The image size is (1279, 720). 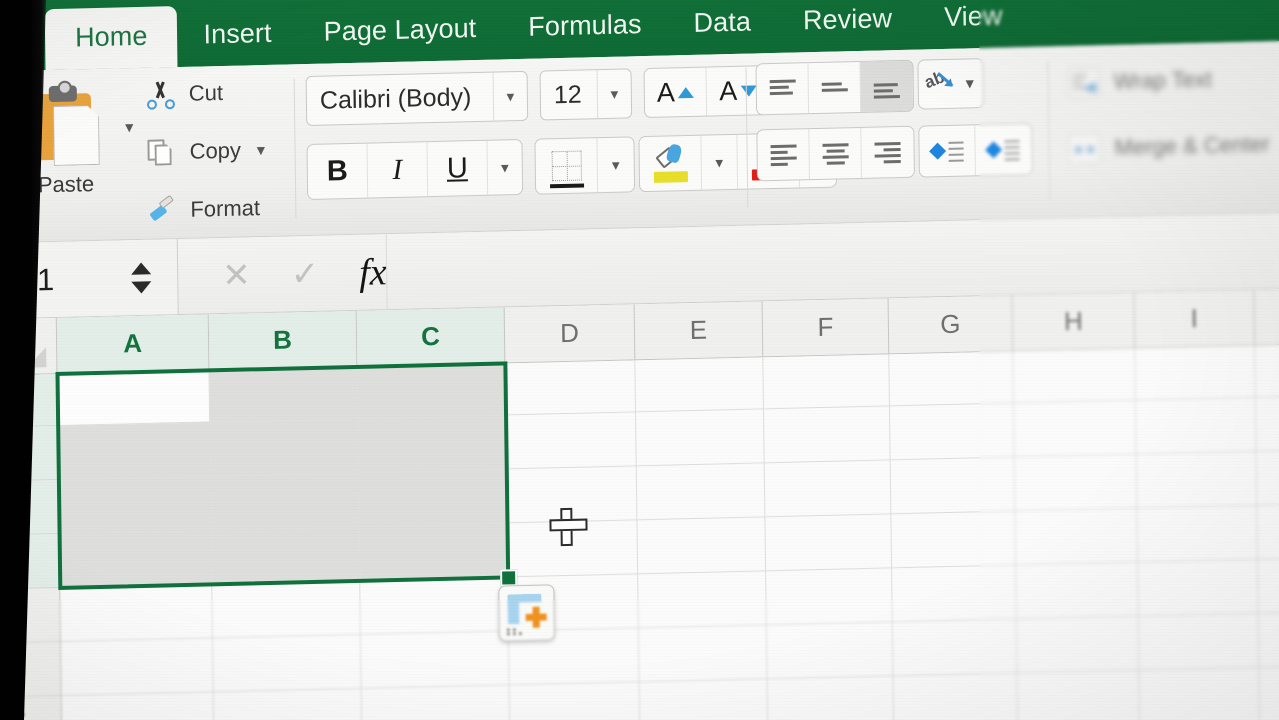 I want to click on font-size-combobox: 12 ▼, so click(x=586, y=94).